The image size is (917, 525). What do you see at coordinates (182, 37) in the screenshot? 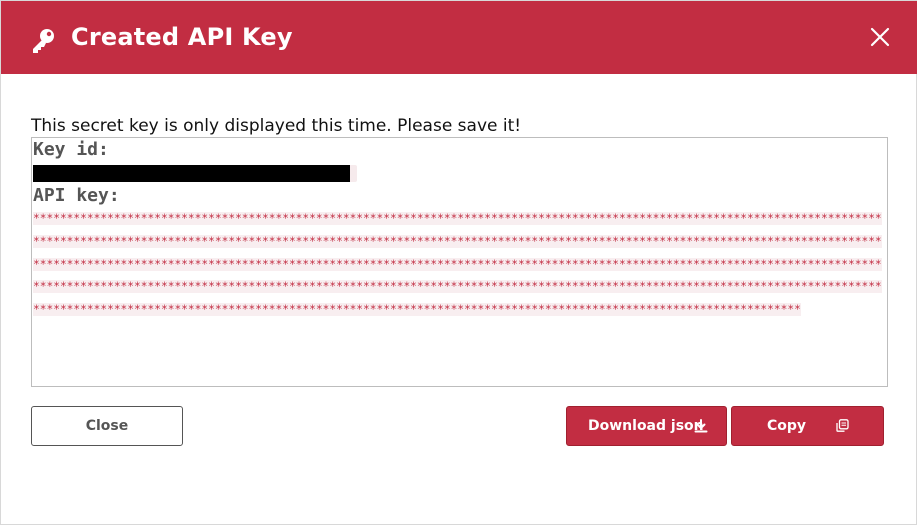
I see `dialog-title: Created API Key` at bounding box center [182, 37].